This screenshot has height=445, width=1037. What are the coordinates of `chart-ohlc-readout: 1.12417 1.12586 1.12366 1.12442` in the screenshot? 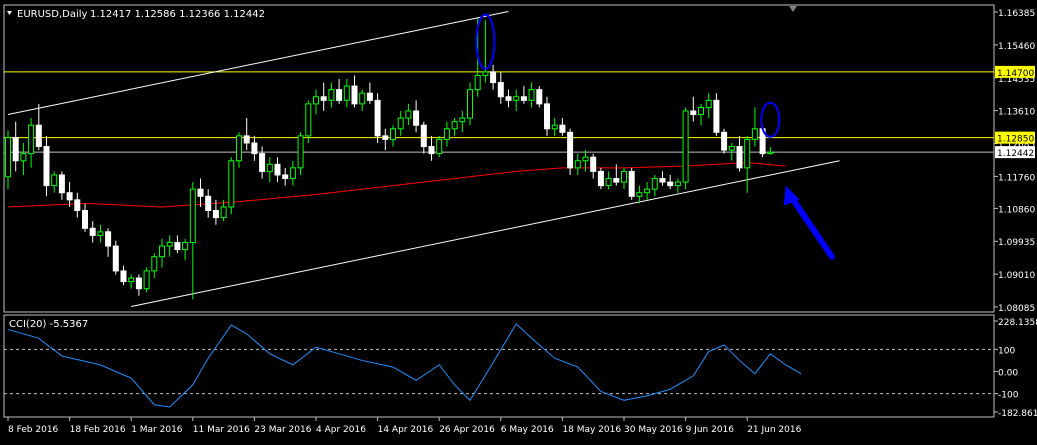 It's located at (177, 14).